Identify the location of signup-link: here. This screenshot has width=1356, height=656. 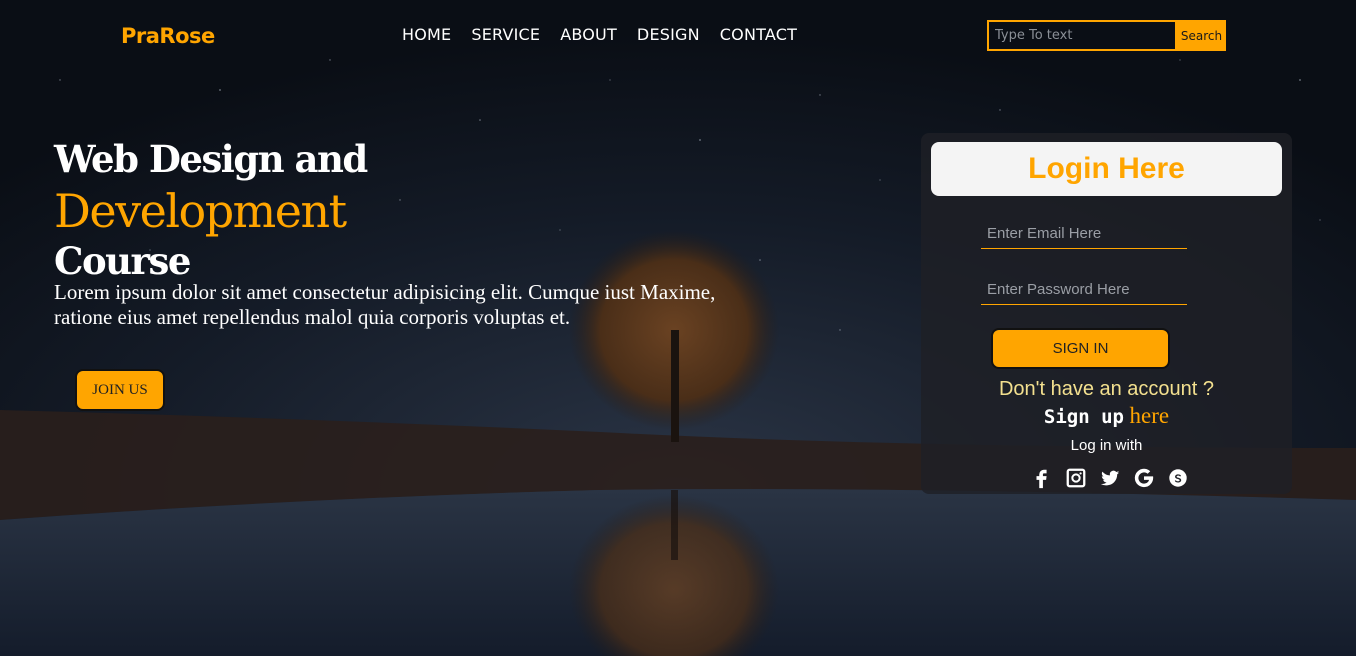
(1150, 415).